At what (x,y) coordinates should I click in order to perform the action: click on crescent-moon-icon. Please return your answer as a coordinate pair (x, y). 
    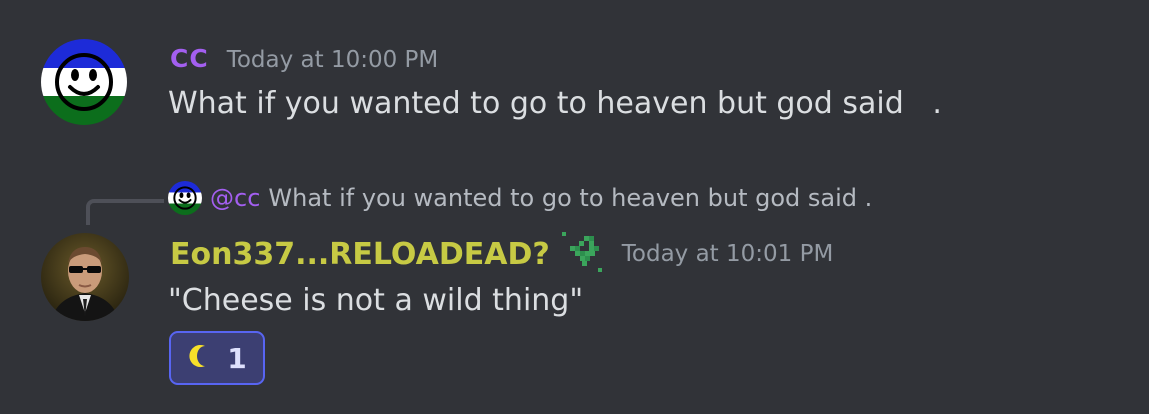
    Looking at the image, I should click on (200, 358).